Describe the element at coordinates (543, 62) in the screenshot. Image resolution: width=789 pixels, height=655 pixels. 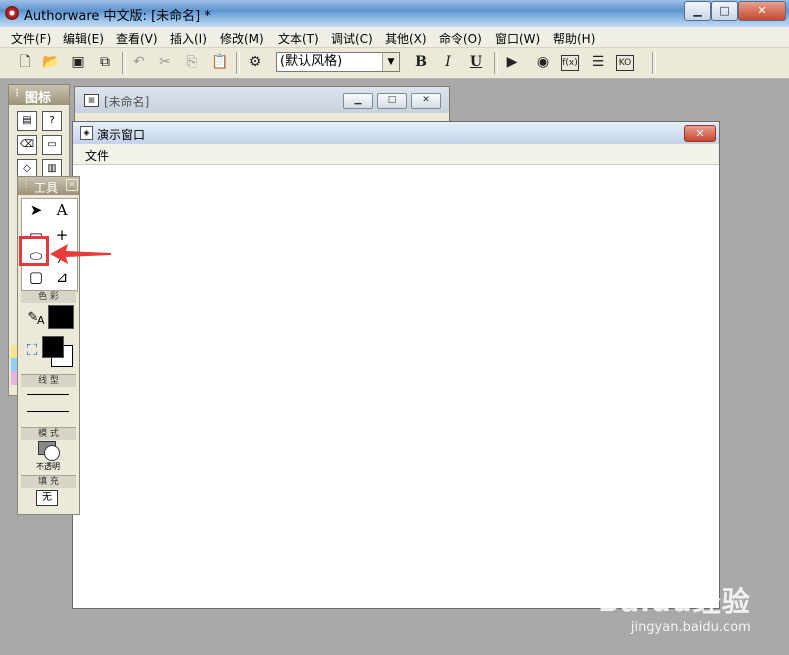
I see `control-panel-icon: ◉` at that location.